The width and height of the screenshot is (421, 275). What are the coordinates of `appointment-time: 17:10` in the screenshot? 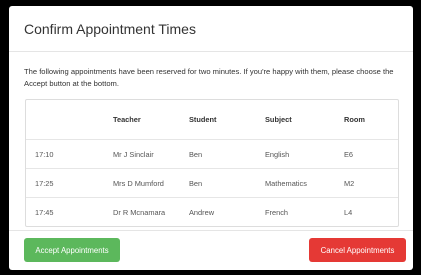 It's located at (69, 154).